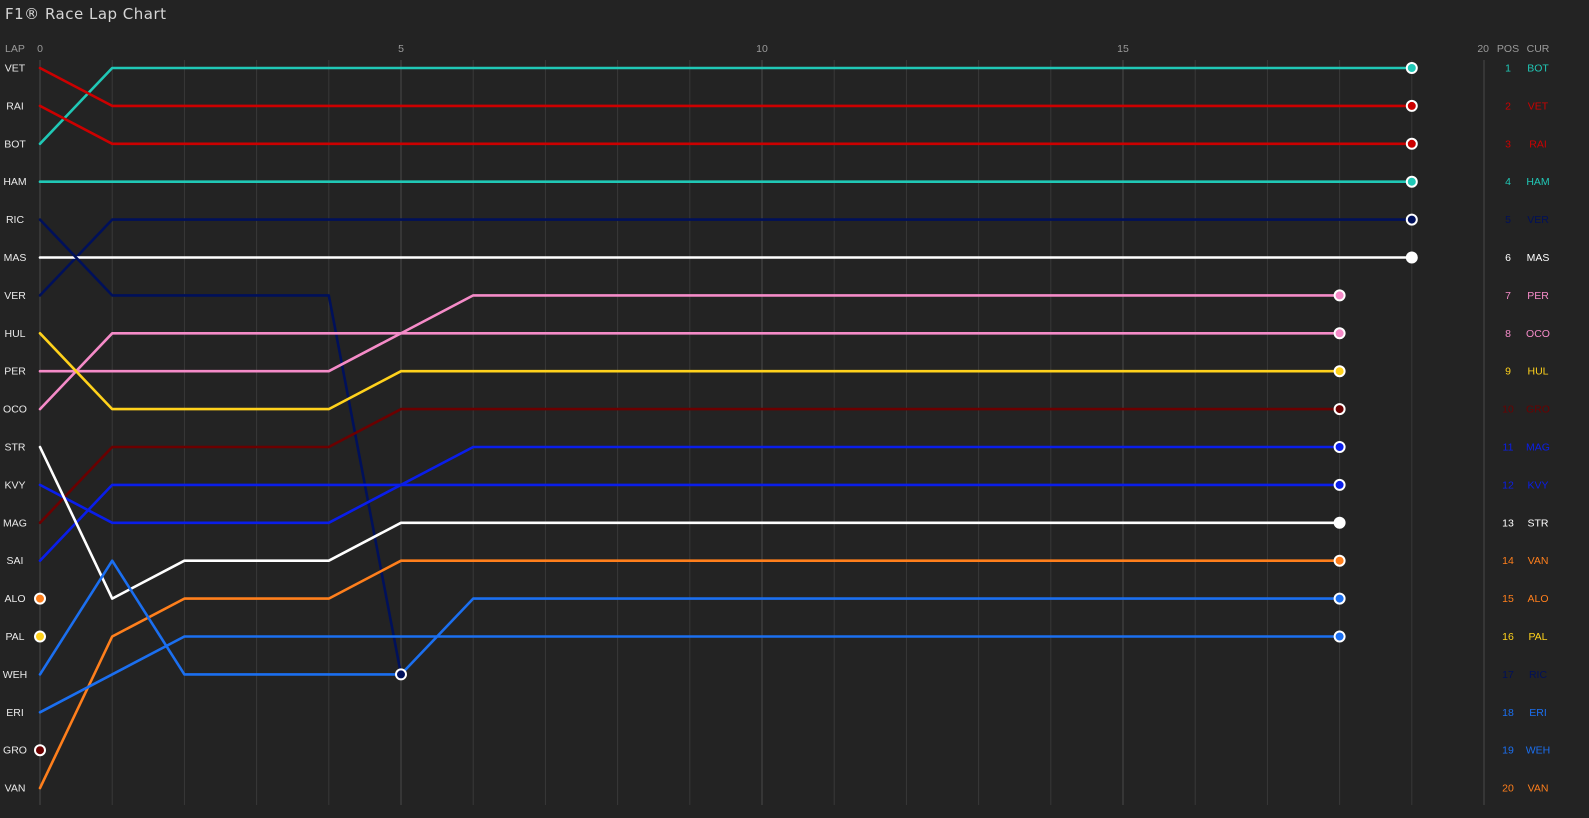 The image size is (1589, 818). Describe the element at coordinates (15, 789) in the screenshot. I see `start-grid-label: VAN` at that location.